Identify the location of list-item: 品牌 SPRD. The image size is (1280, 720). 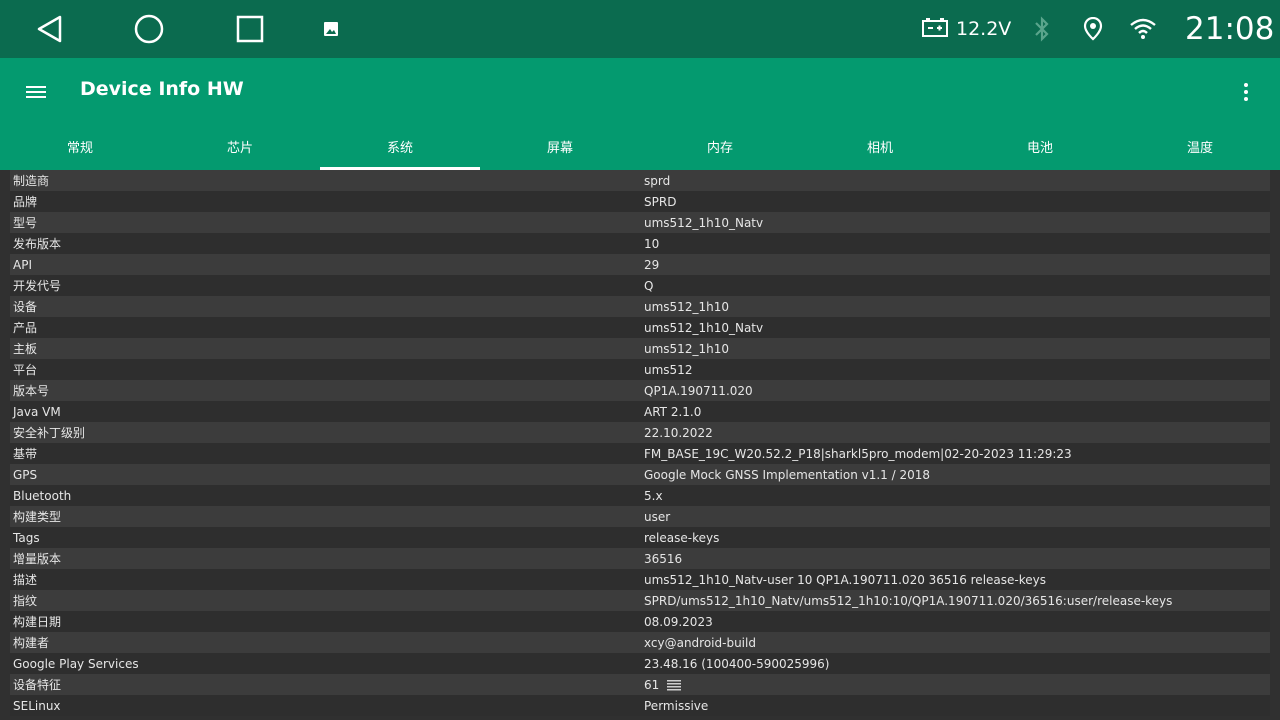
(640, 201).